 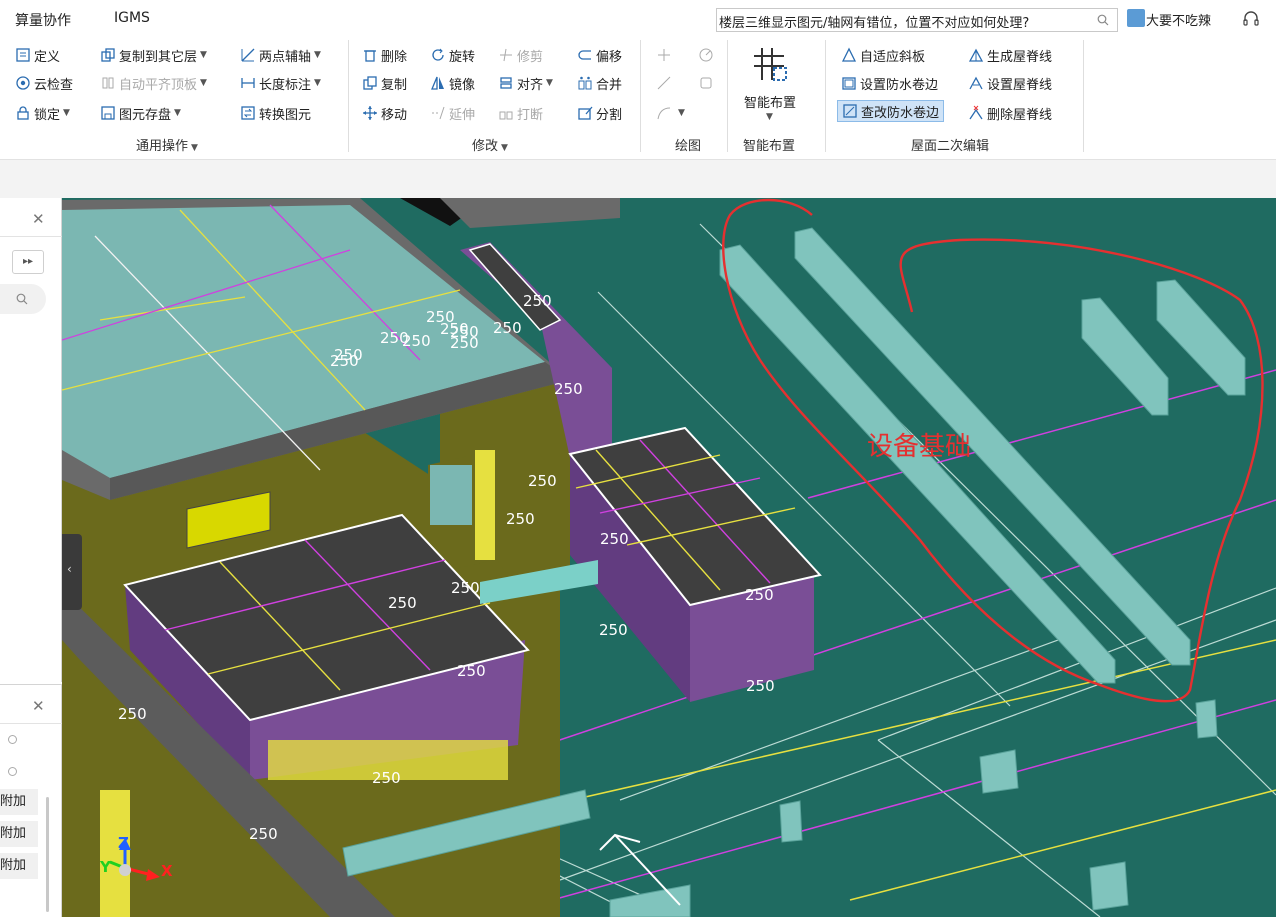 I want to click on smart-layout-button: 智能布置 ▼, so click(x=770, y=84).